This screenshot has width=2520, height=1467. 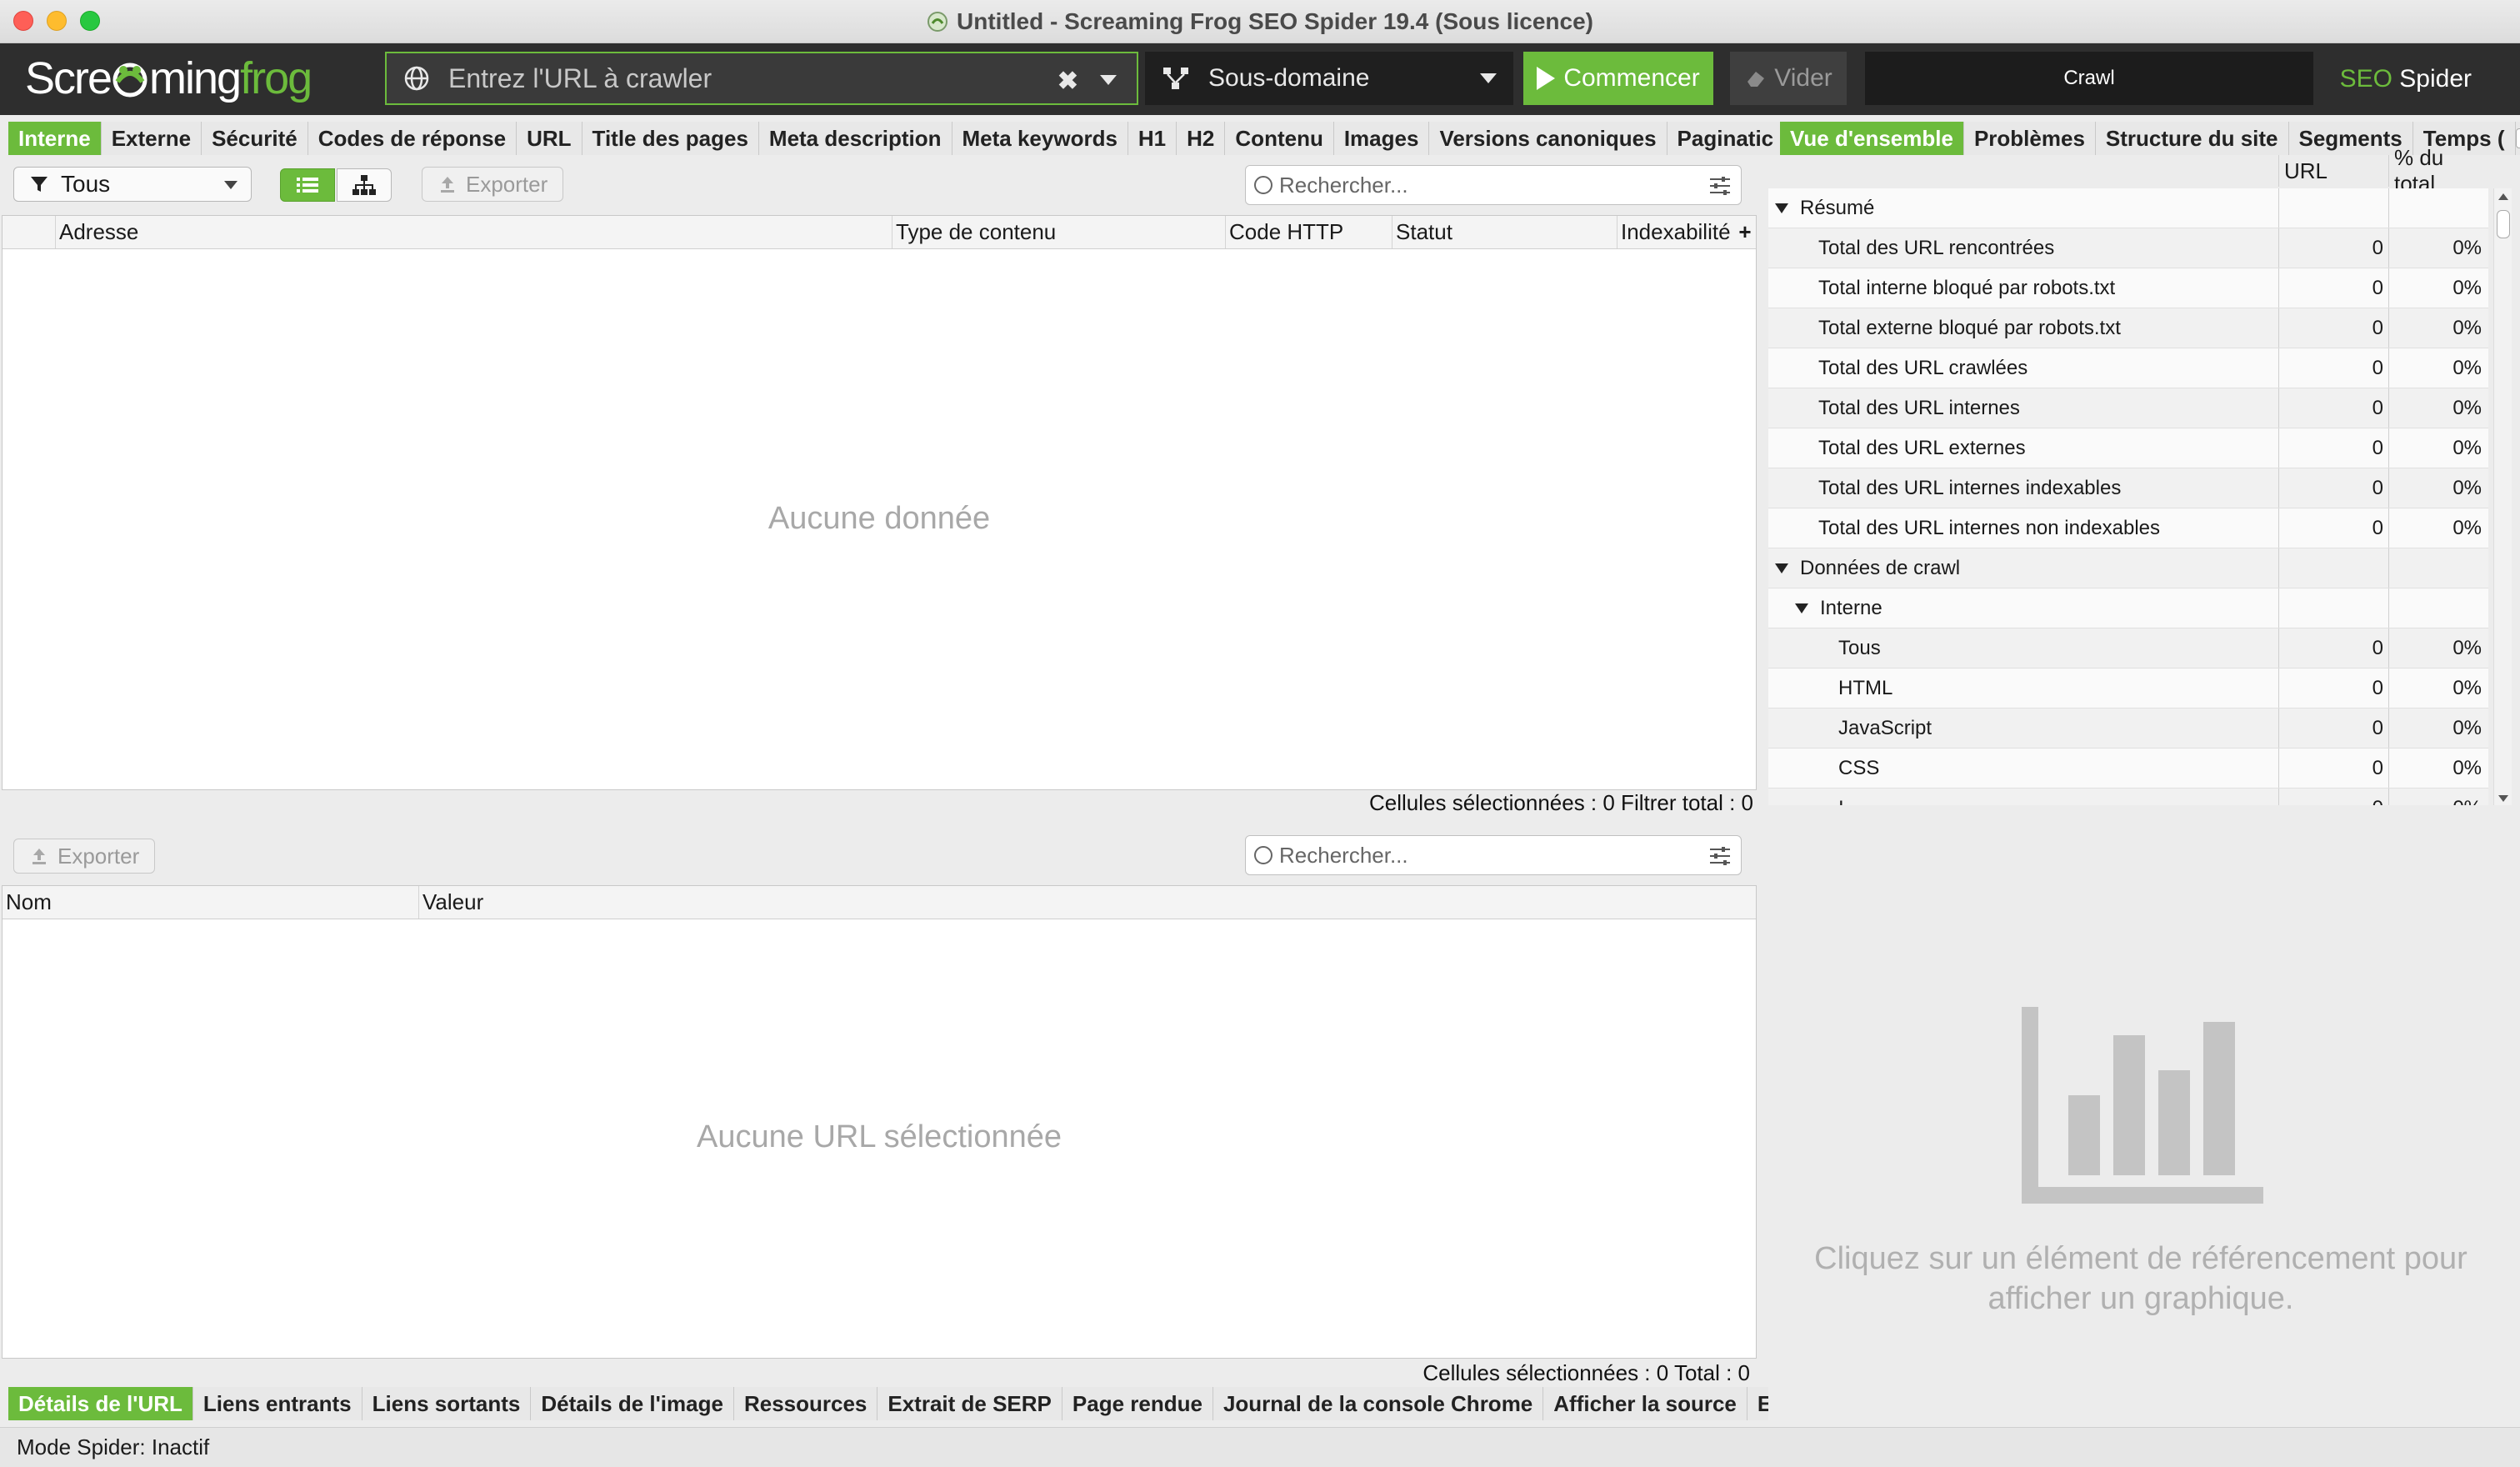 I want to click on bottom-table-status: Cellules sélectionnées : 0 Total : 0, so click(x=1586, y=1372).